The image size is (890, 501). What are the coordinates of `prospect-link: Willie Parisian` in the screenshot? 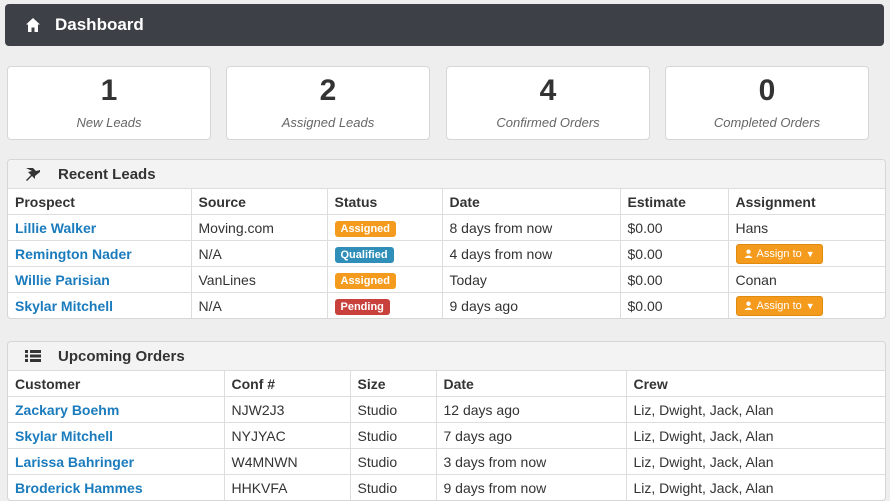 It's located at (62, 280).